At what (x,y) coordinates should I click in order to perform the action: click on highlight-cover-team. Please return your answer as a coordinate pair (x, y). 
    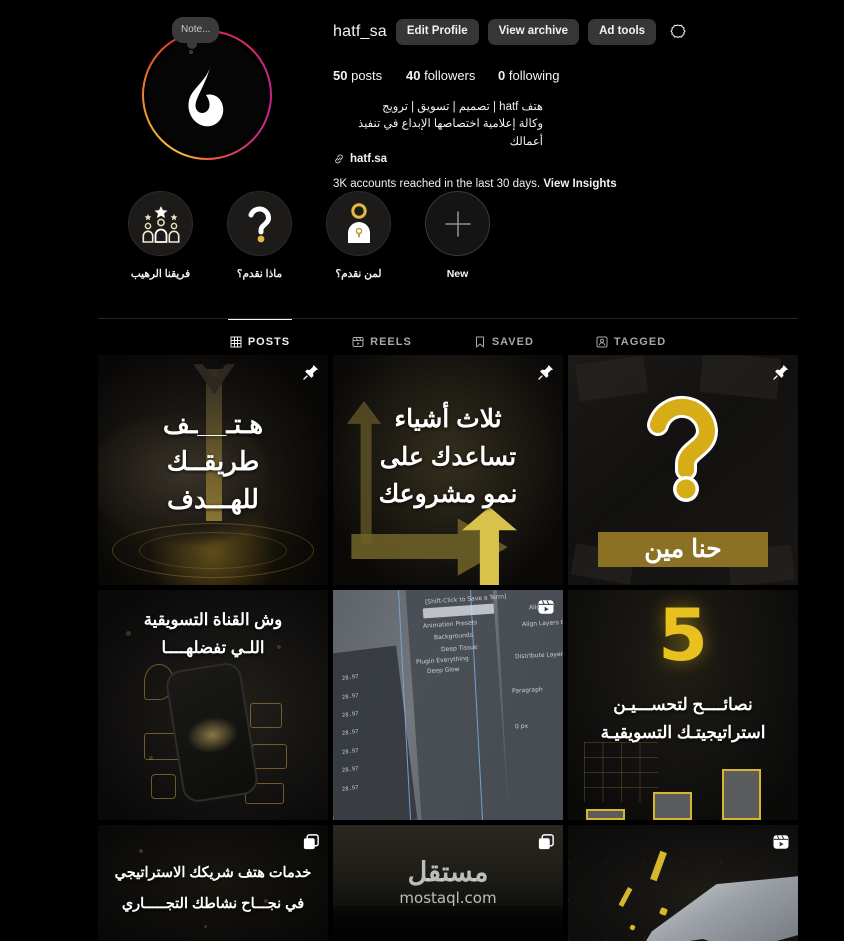
    Looking at the image, I should click on (160, 223).